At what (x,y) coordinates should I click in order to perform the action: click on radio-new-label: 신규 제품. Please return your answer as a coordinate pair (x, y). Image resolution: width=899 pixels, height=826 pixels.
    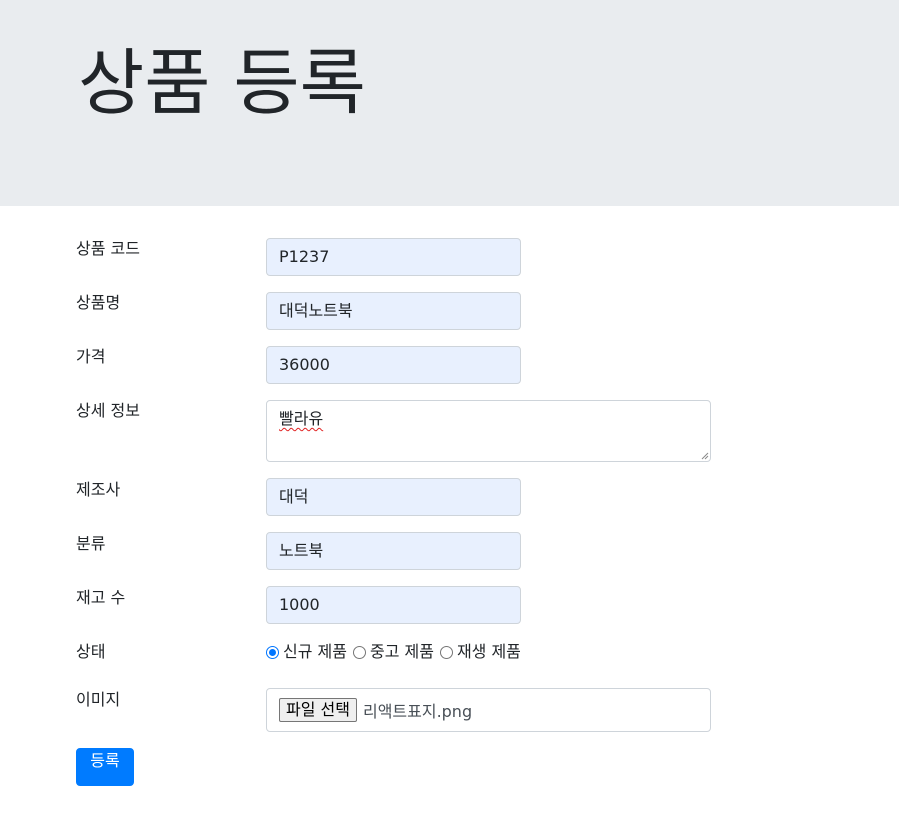
    Looking at the image, I should click on (315, 652).